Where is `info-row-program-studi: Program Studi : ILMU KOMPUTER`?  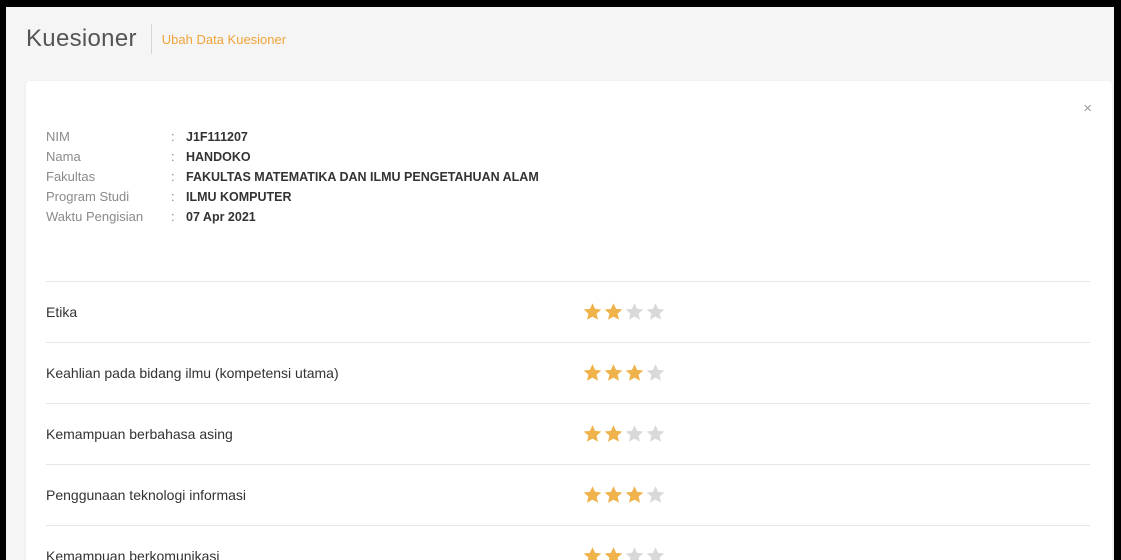
info-row-program-studi: Program Studi : ILMU KOMPUTER is located at coordinates (292, 197).